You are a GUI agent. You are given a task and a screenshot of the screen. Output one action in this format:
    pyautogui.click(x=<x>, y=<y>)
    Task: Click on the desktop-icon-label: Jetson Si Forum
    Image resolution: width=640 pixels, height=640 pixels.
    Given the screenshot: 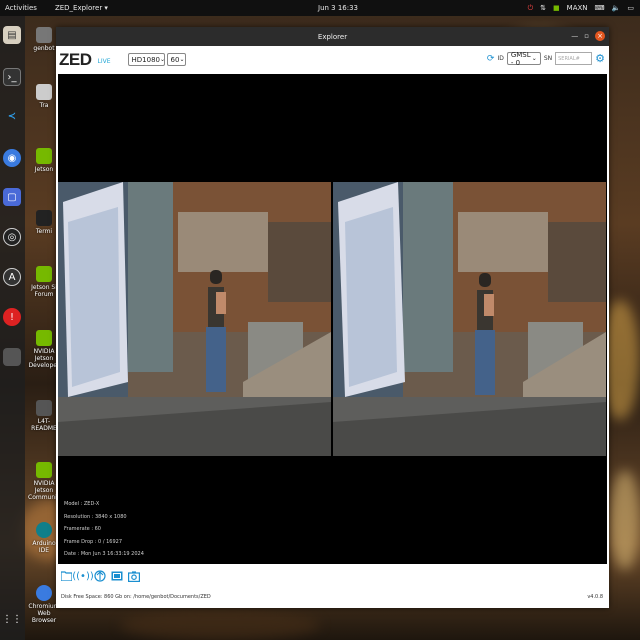 What is the action you would take?
    pyautogui.click(x=44, y=291)
    